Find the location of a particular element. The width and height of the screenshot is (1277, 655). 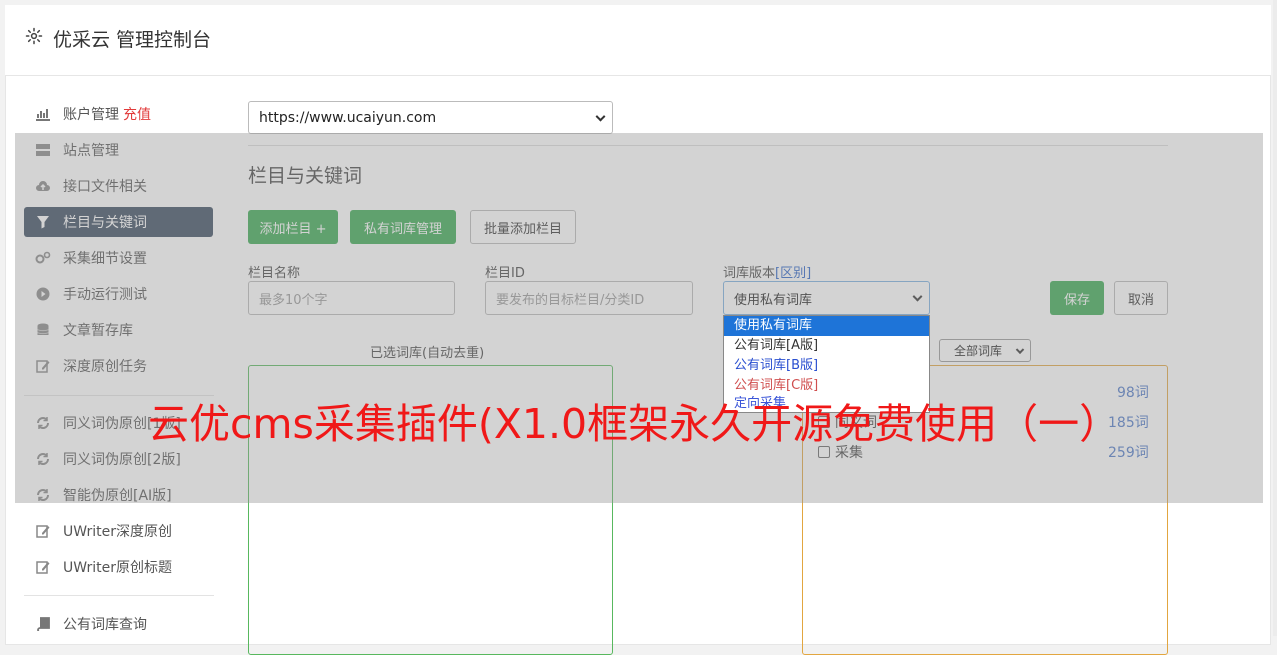

site-select-value: https://www.ucaiyun.com is located at coordinates (348, 117).